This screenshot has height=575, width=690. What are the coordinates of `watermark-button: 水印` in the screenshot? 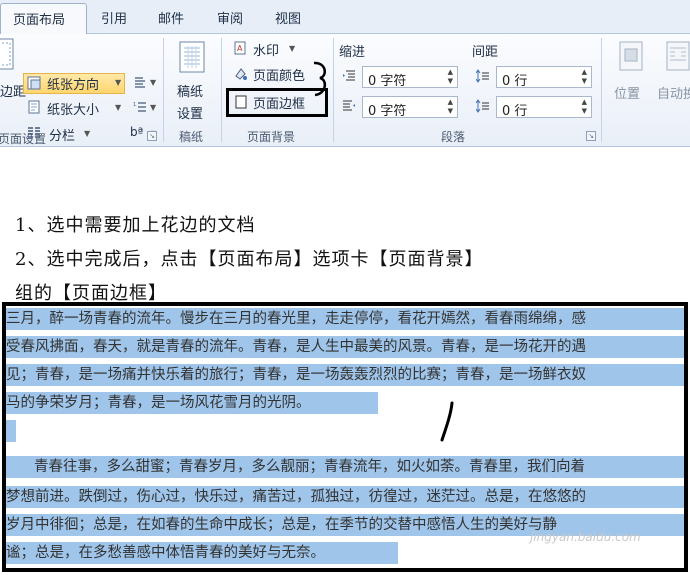 It's located at (266, 49).